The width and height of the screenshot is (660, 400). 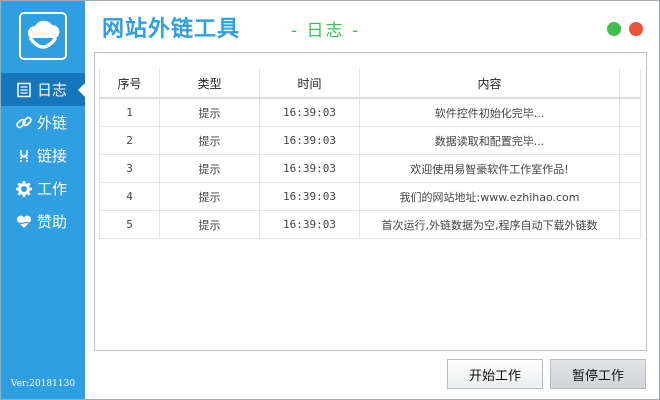 I want to click on app-title: 网站外链工具, so click(x=171, y=29).